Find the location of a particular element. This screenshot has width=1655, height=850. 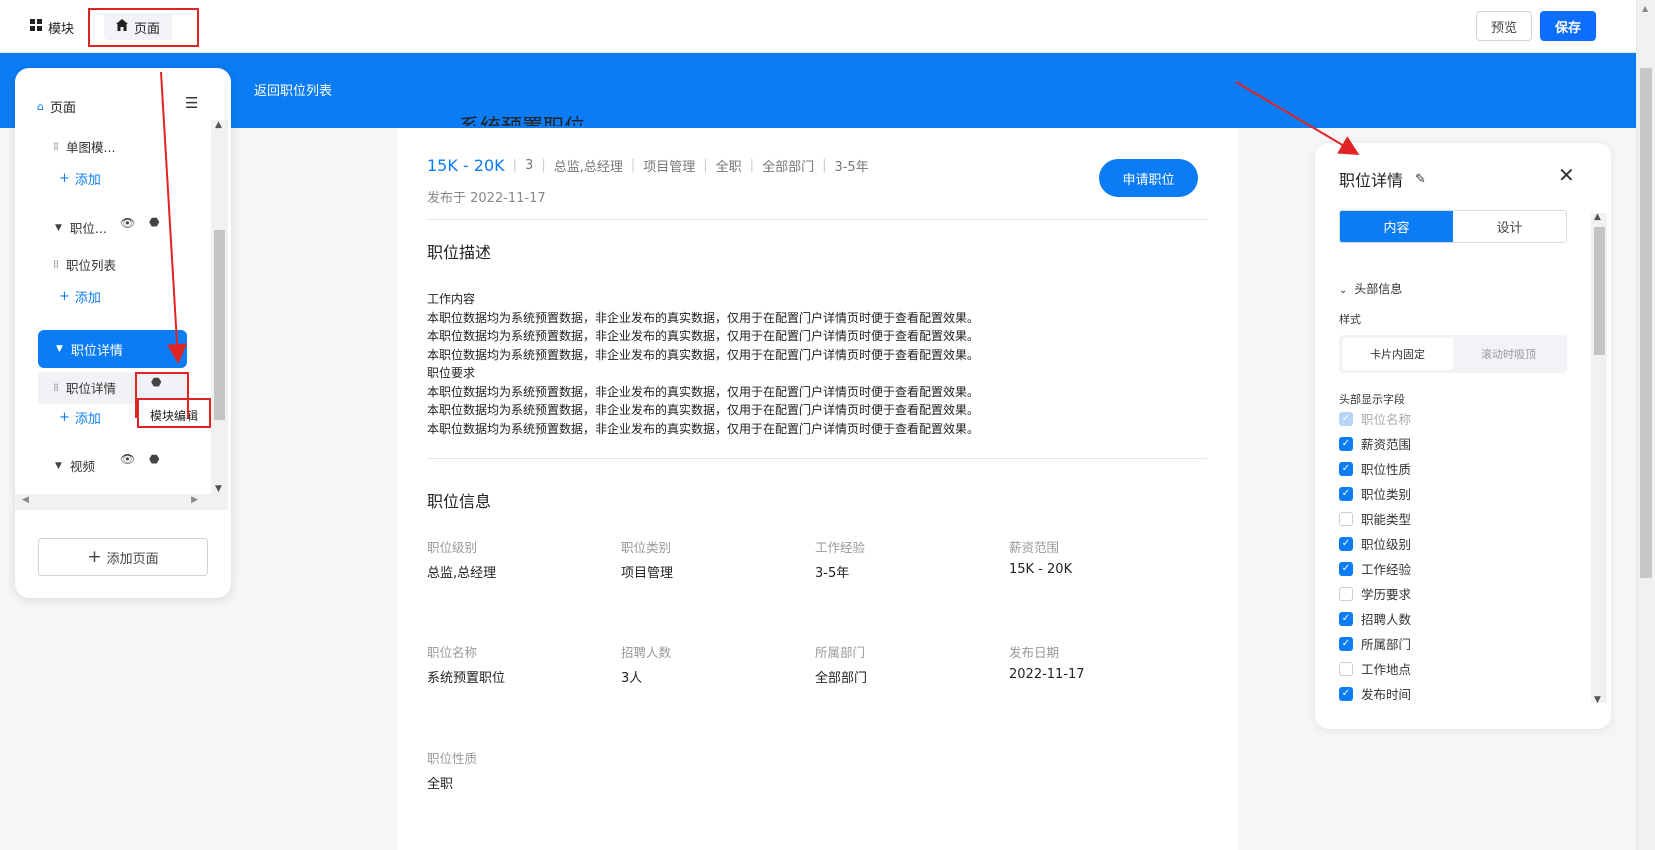

info-value: 项目管理 is located at coordinates (647, 573).